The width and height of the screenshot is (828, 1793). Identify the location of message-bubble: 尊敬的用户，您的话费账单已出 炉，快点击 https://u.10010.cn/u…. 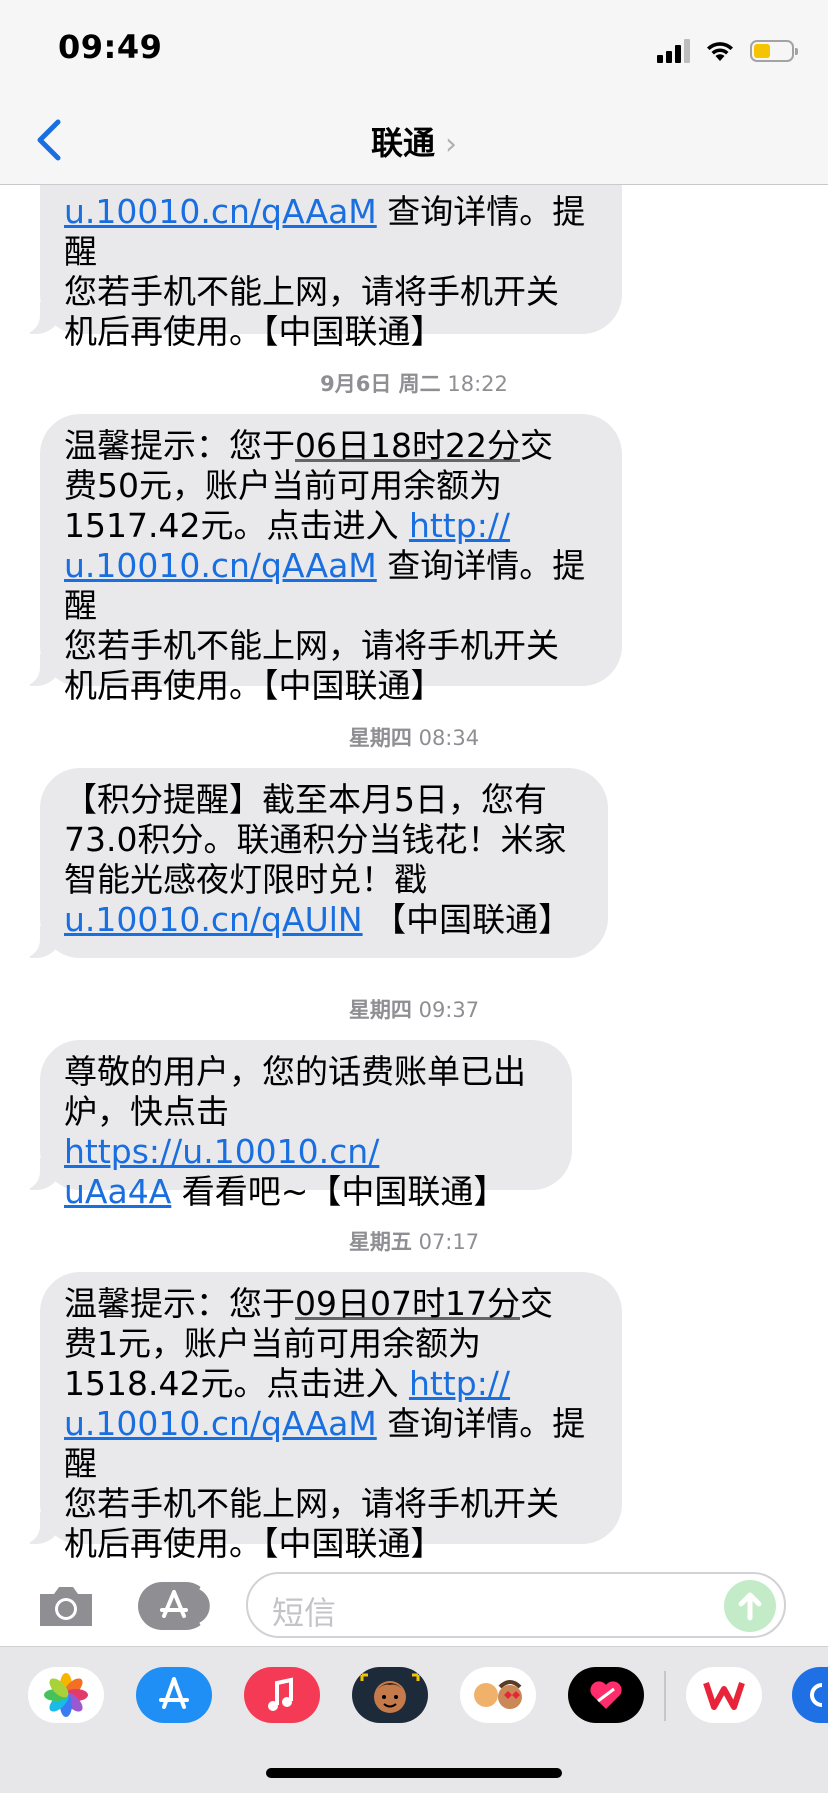
(295, 1125).